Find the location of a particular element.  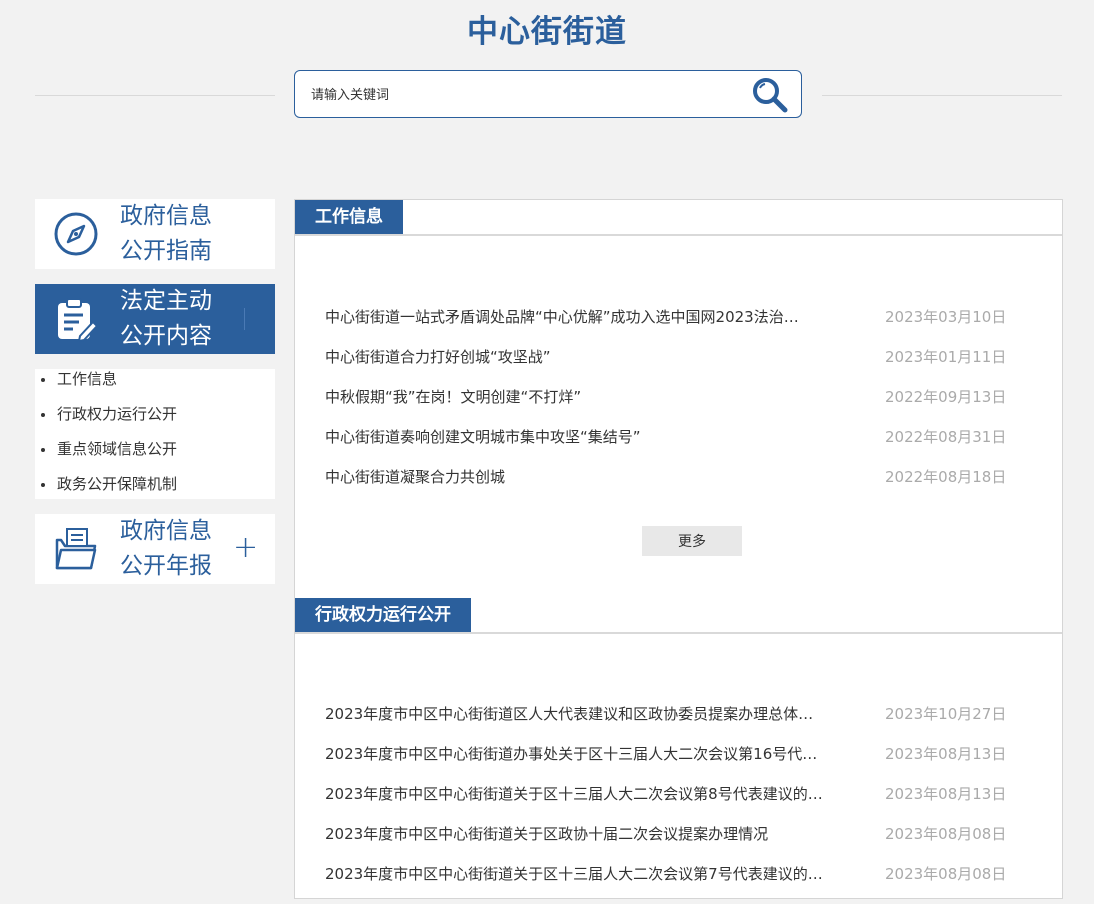

divider-right is located at coordinates (942, 95).